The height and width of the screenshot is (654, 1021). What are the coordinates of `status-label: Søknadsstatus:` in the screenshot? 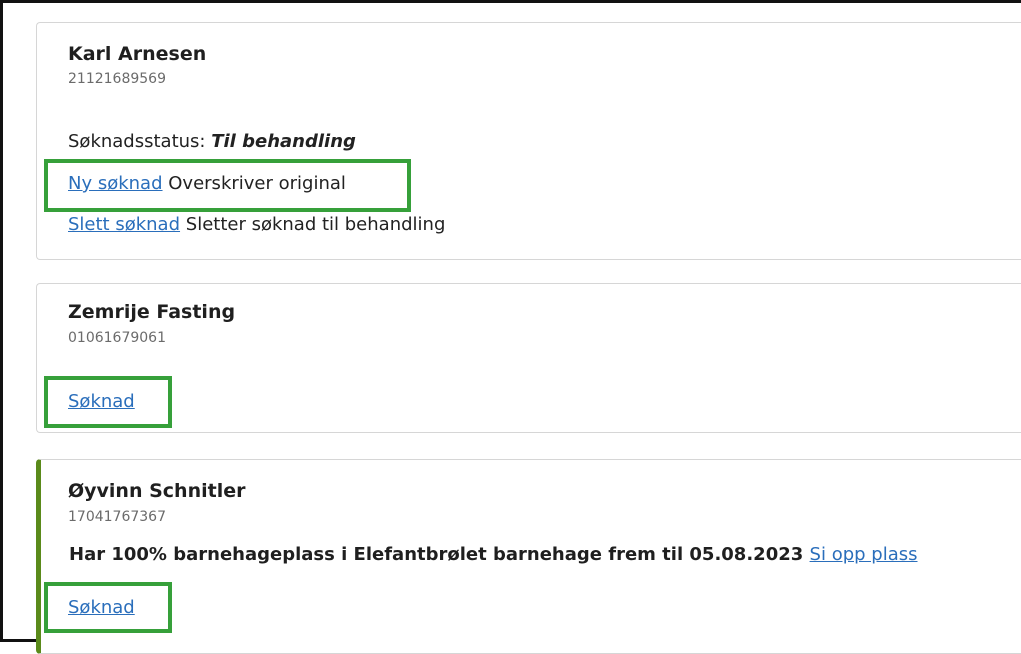 It's located at (137, 141).